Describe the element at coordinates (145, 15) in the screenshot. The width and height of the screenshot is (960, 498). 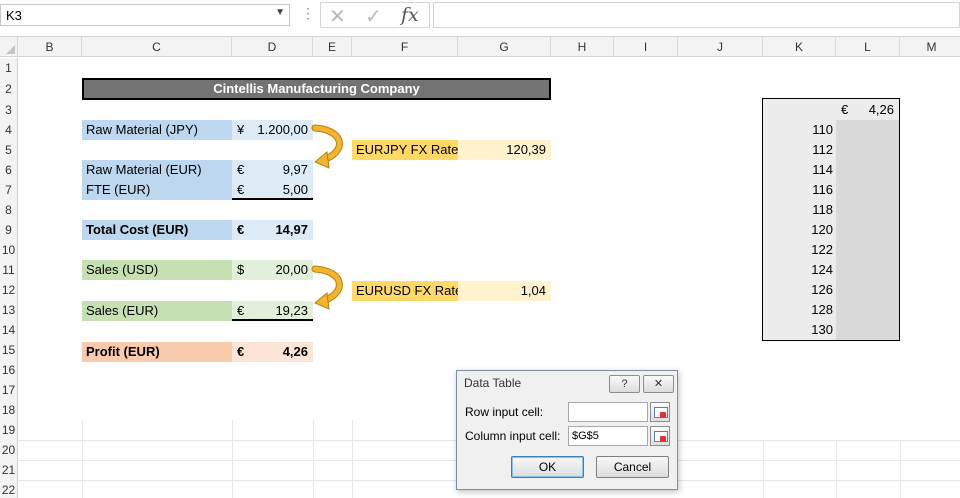
I see `name-box: K3 ▼` at that location.